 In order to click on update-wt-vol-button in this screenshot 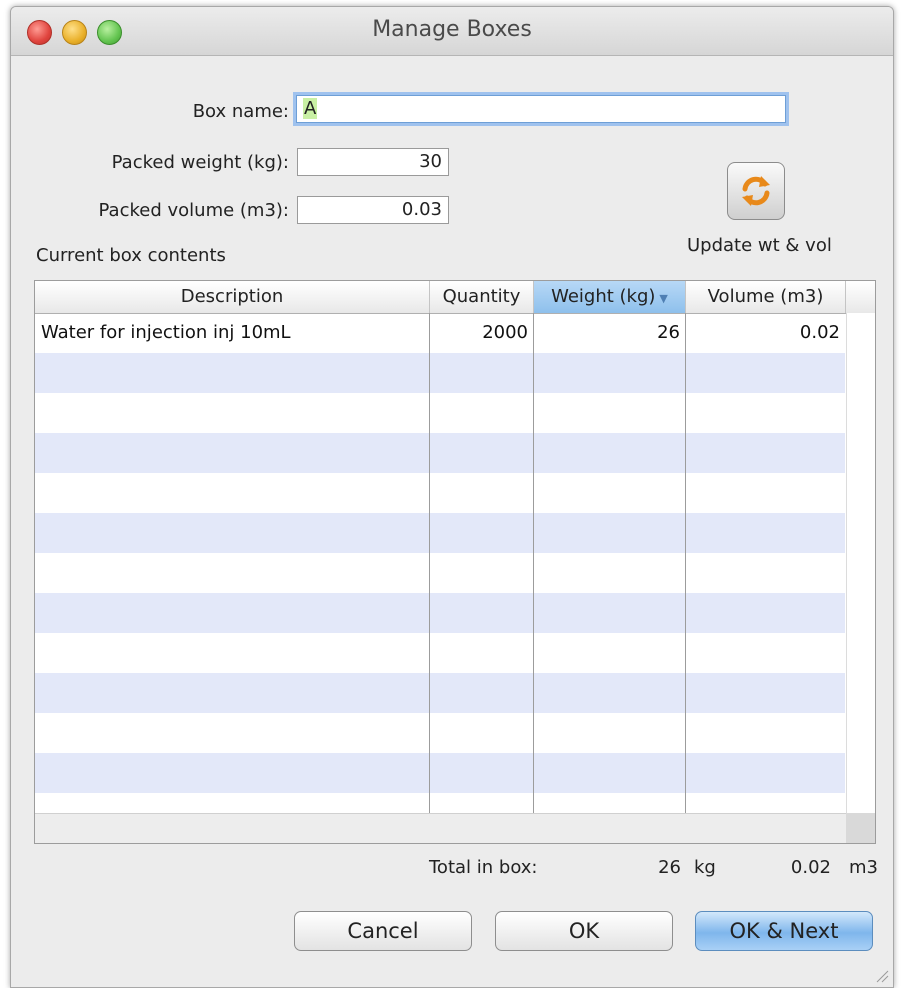, I will do `click(756, 191)`.